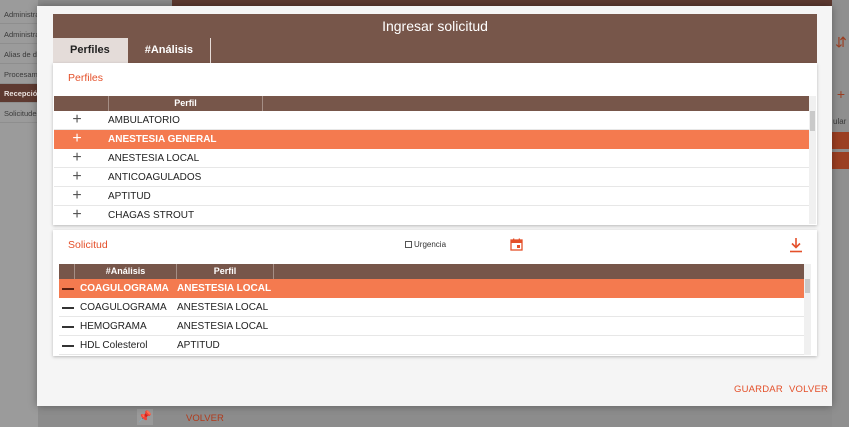  I want to click on perfil-name: CHAGAS STROUT, so click(151, 215).